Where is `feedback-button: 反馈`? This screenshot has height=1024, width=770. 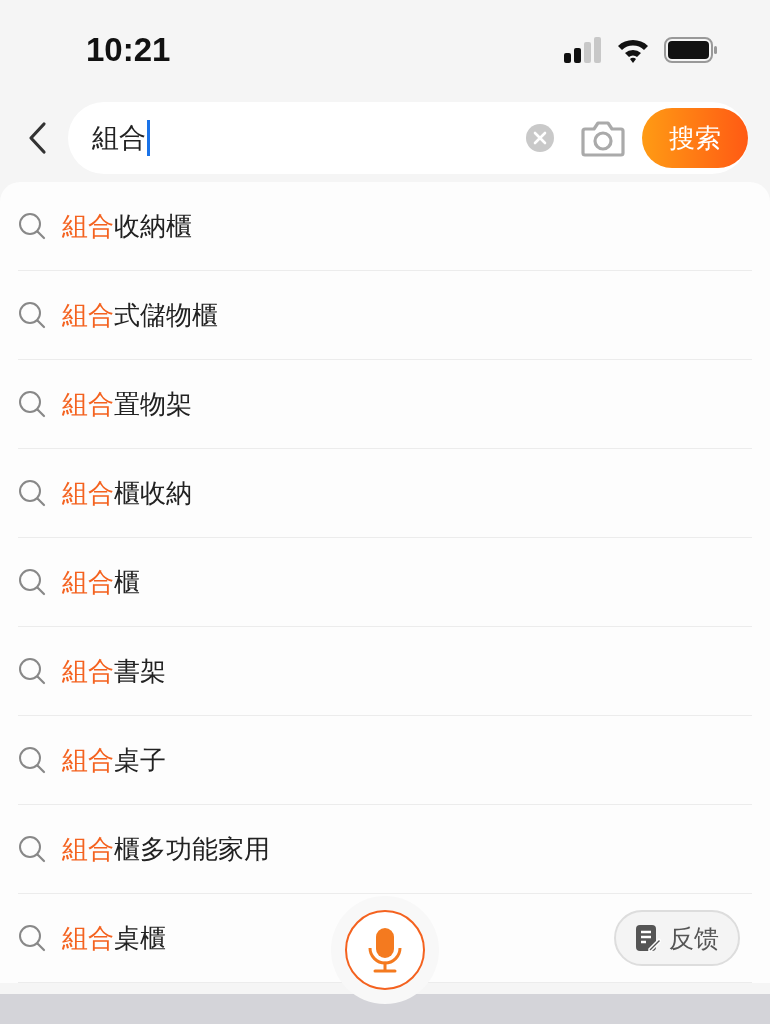
feedback-button: 反馈 is located at coordinates (677, 938).